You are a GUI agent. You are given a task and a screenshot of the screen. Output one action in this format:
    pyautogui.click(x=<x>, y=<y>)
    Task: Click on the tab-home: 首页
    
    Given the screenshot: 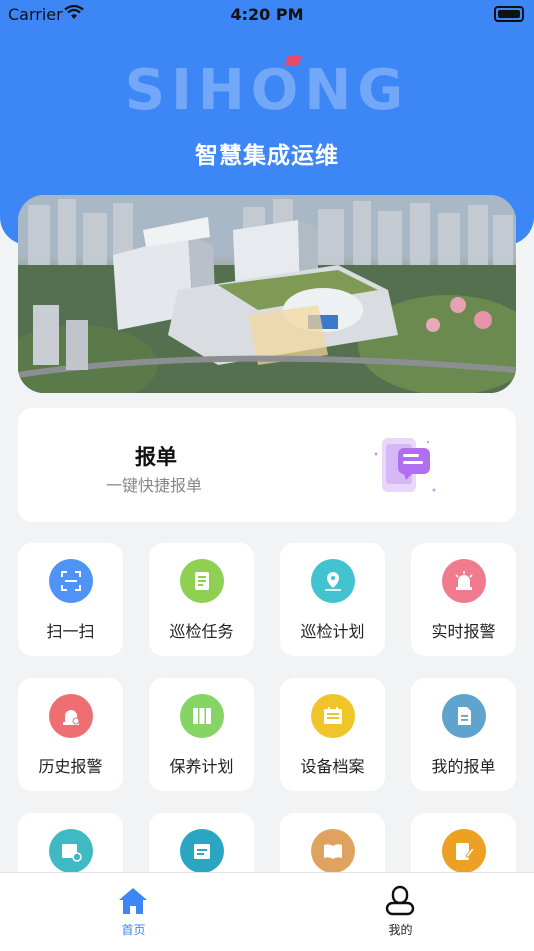 What is the action you would take?
    pyautogui.click(x=133, y=912)
    